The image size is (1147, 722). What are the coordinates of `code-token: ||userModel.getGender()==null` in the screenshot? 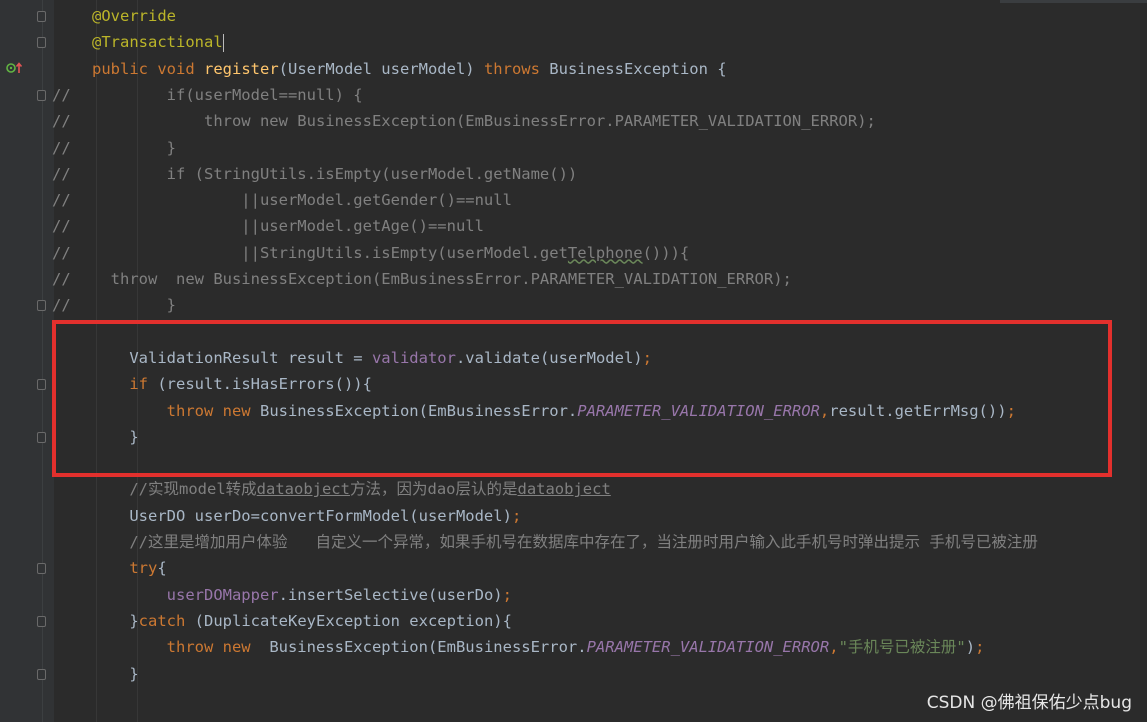 It's located at (302, 200).